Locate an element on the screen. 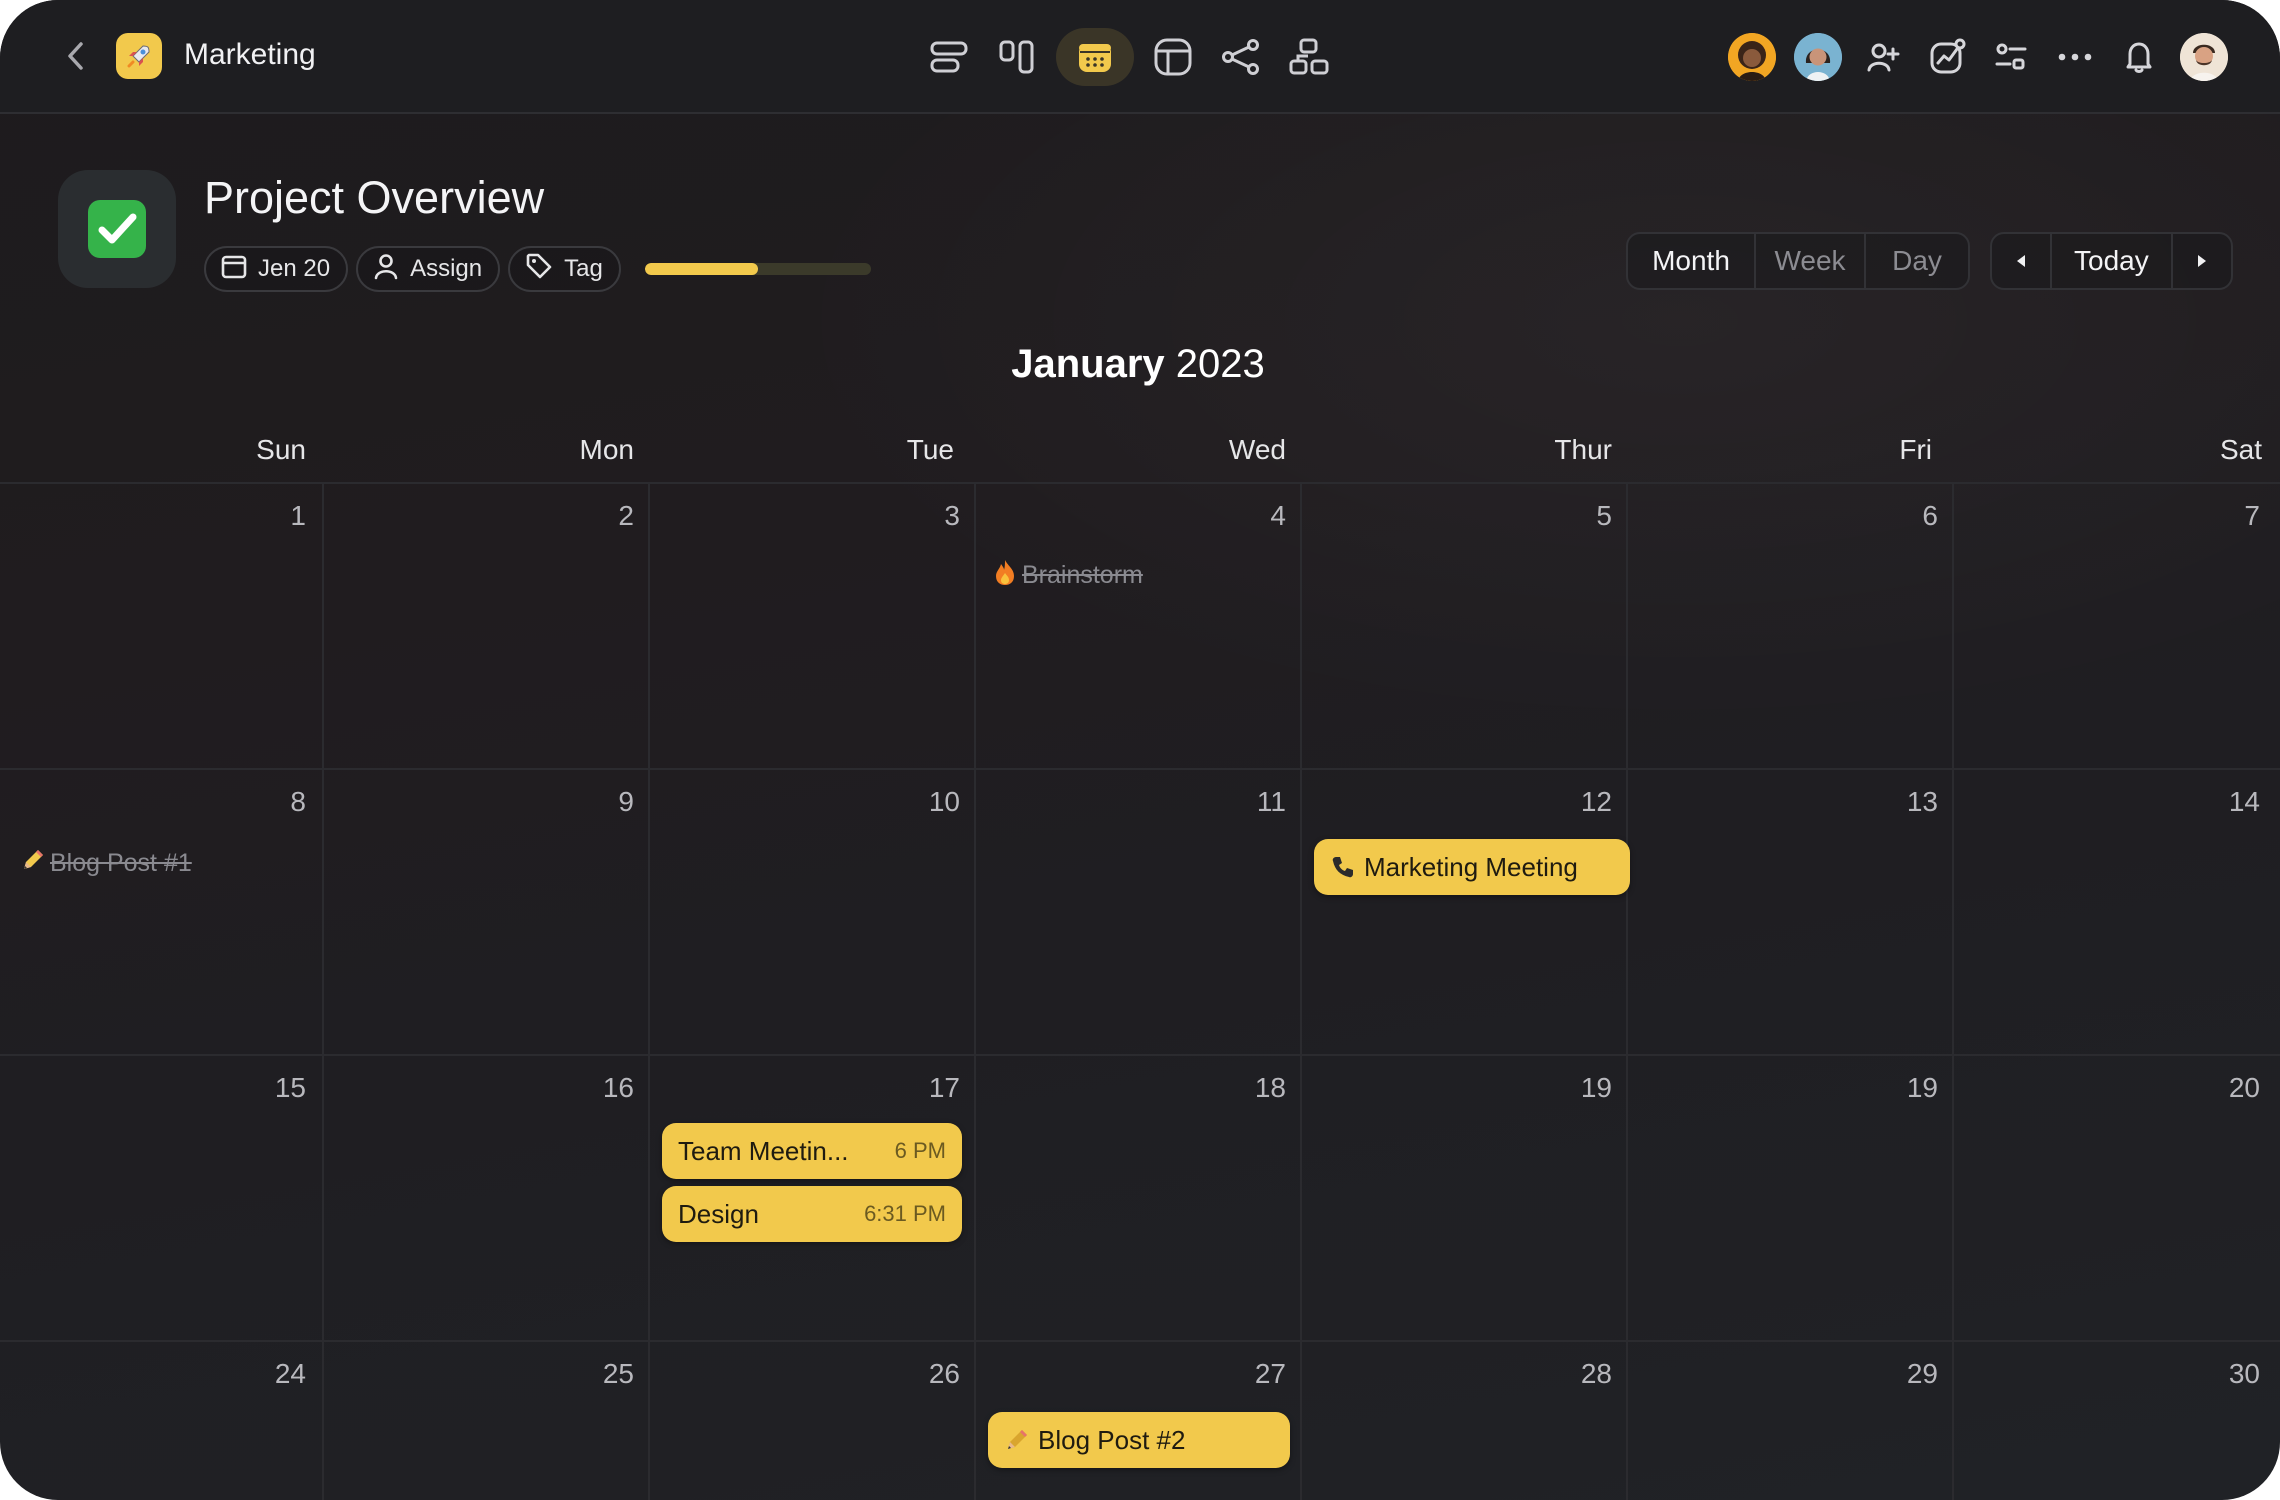 Image resolution: width=2280 pixels, height=1500 pixels. tag-icon is located at coordinates (539, 269).